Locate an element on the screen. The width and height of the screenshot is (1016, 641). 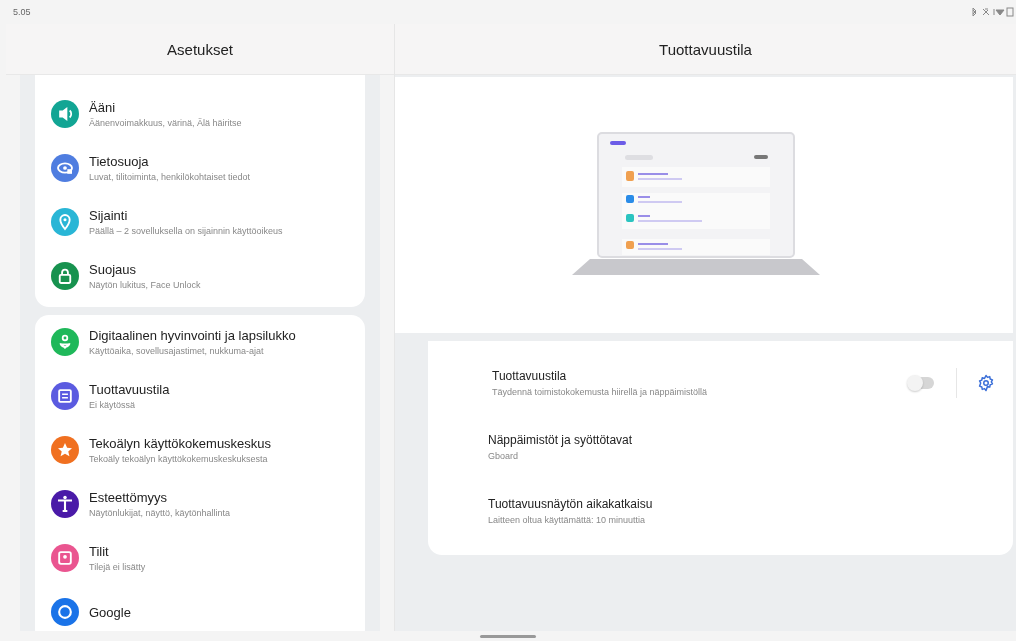
item-title: Google is located at coordinates (110, 612).